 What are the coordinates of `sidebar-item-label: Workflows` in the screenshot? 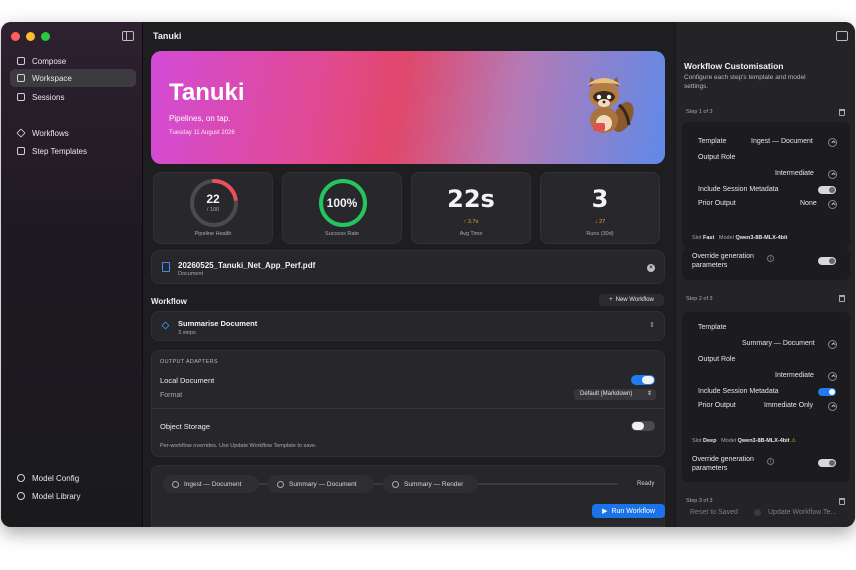 It's located at (50, 133).